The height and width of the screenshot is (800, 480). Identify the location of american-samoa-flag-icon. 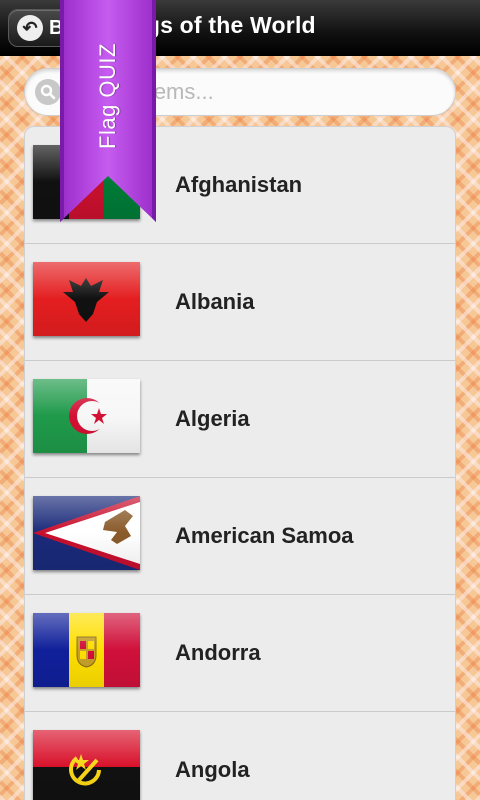
(86, 533).